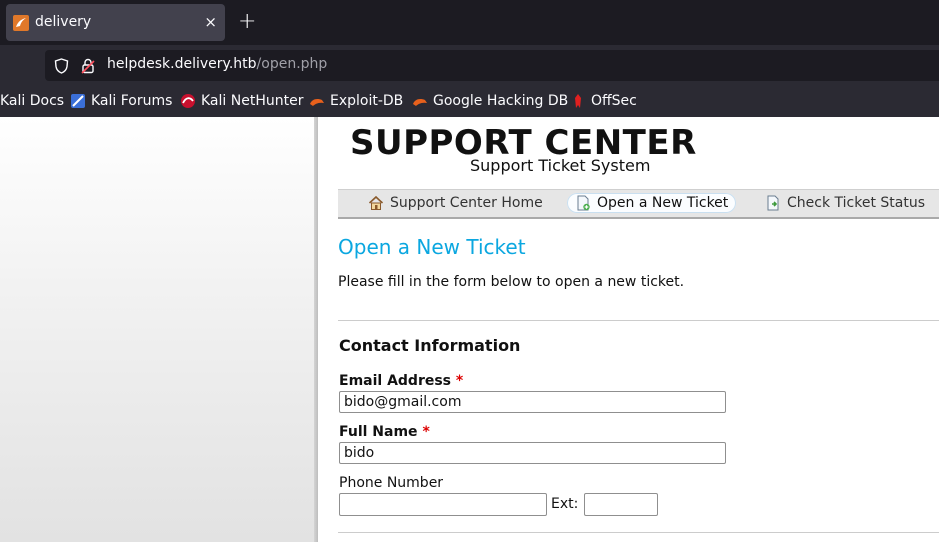 The image size is (939, 542). Describe the element at coordinates (247, 22) in the screenshot. I see `new-tab-button: +` at that location.